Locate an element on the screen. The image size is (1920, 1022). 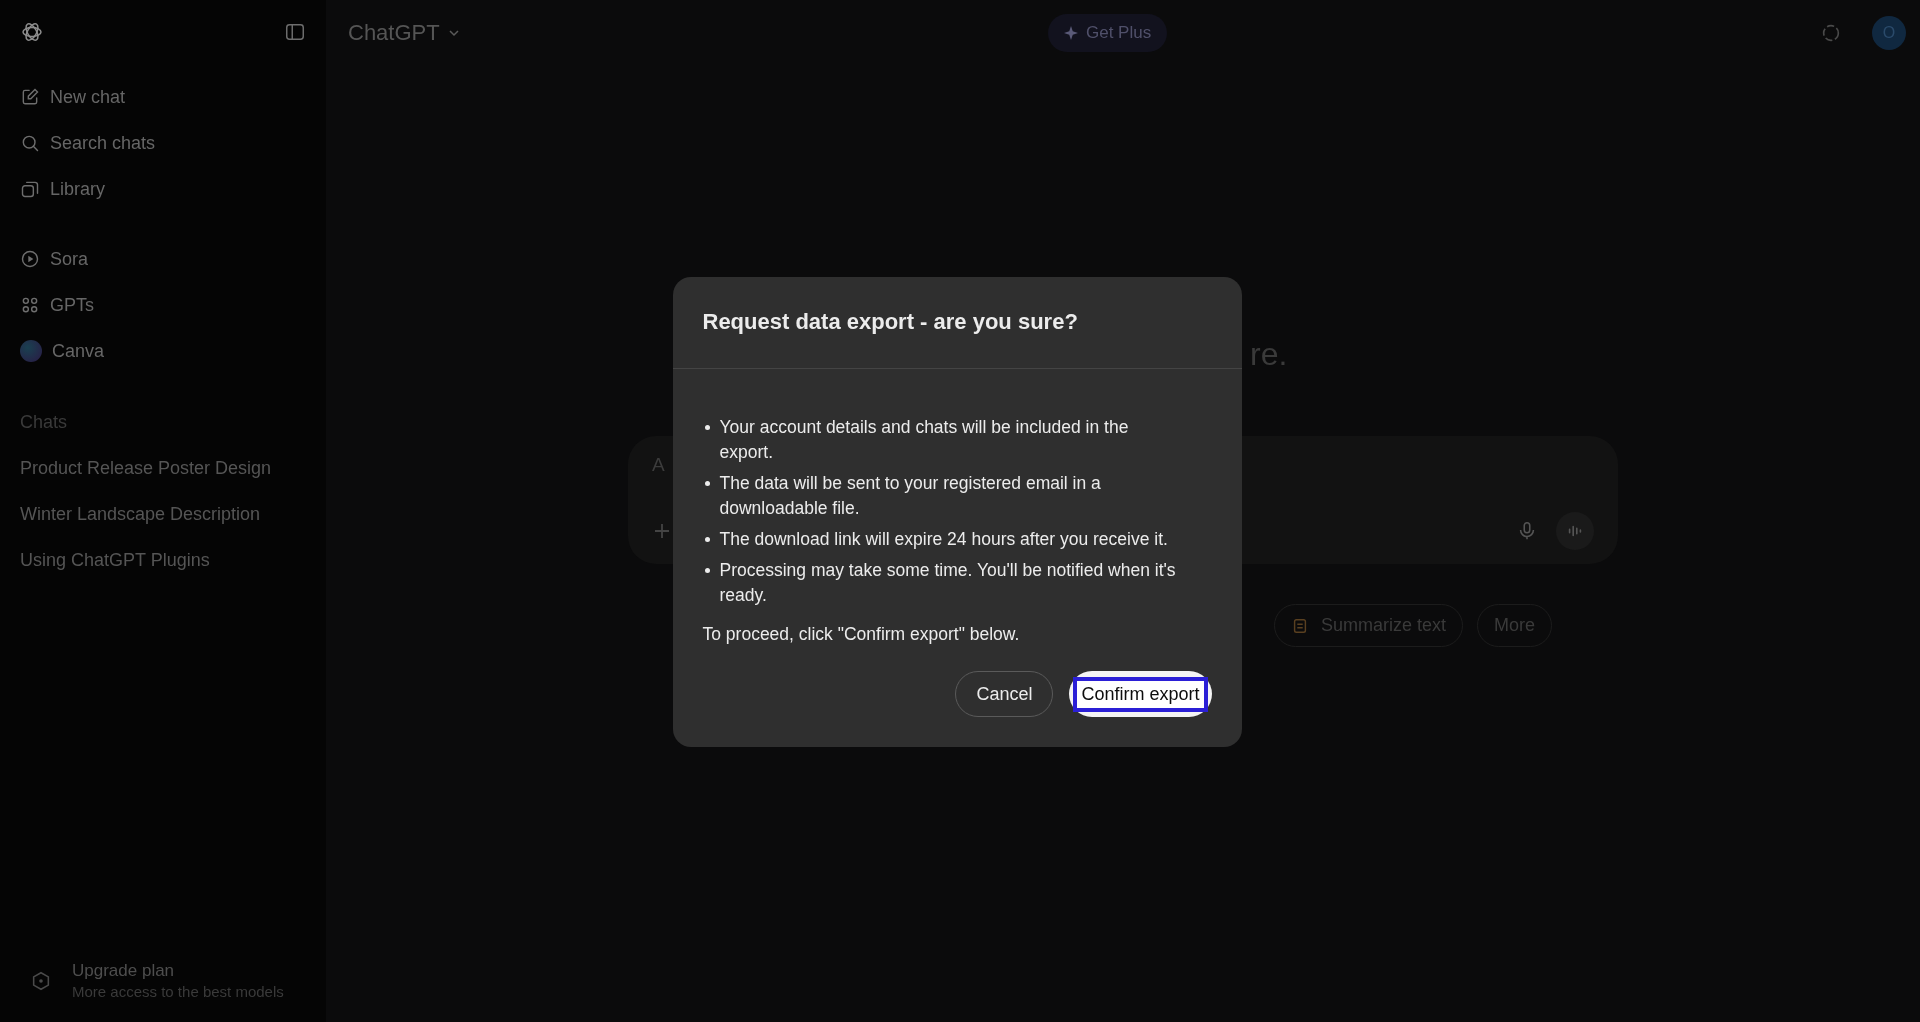
upgrade-title: Upgrade plan is located at coordinates (124, 971).